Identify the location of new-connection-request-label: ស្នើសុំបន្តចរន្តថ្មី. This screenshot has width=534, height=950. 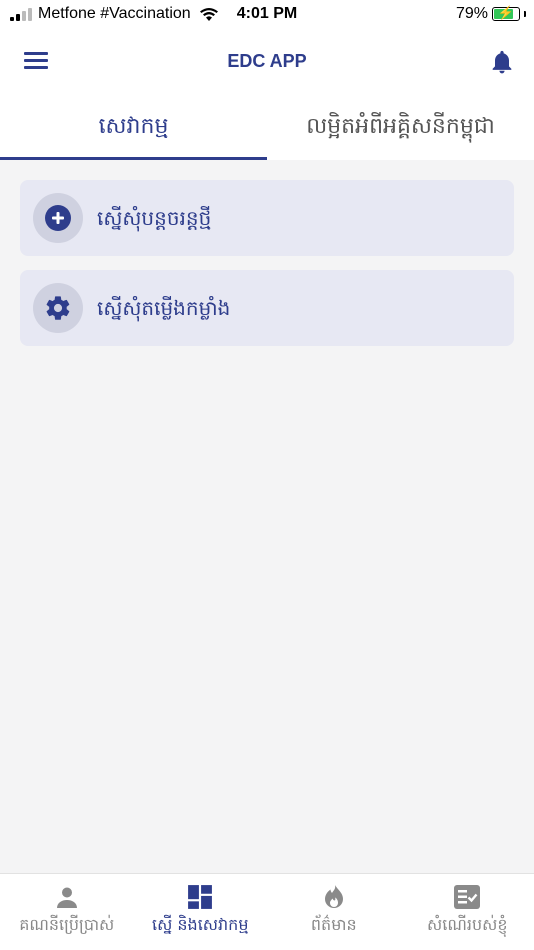
(154, 218).